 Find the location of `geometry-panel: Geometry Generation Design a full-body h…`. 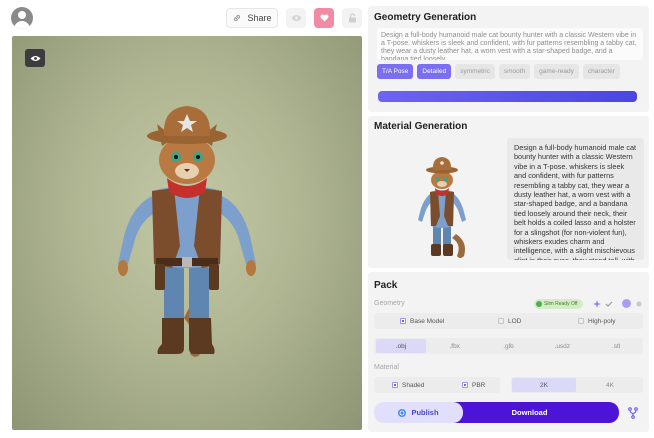

geometry-panel: Geometry Generation Design a full-body h… is located at coordinates (508, 59).